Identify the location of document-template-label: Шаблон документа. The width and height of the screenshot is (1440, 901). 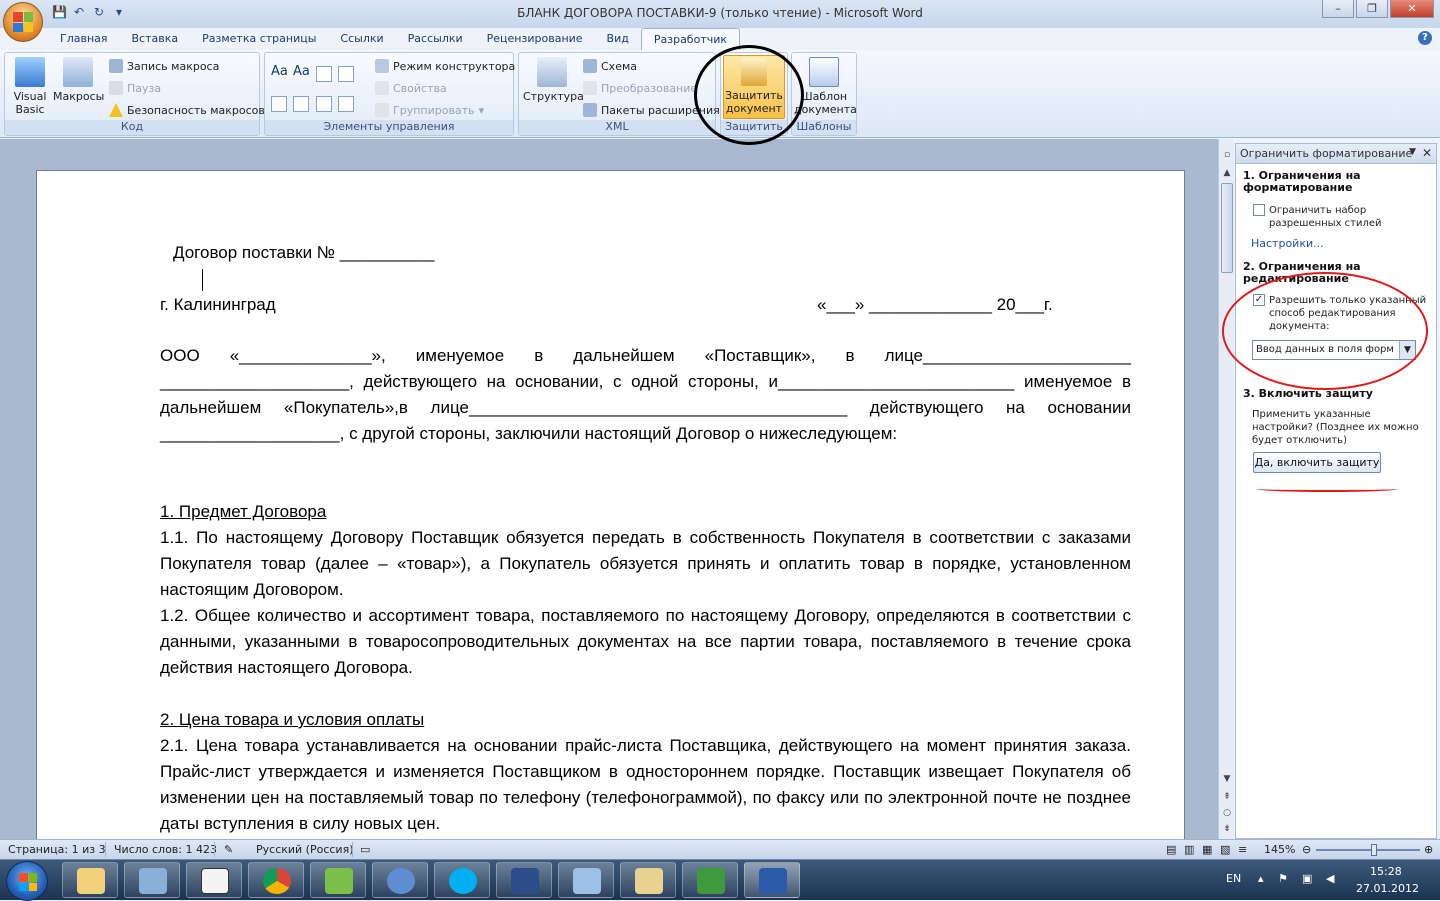
(825, 103).